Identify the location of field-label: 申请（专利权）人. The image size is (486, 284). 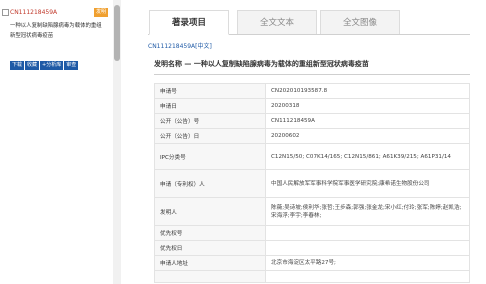
(210, 183).